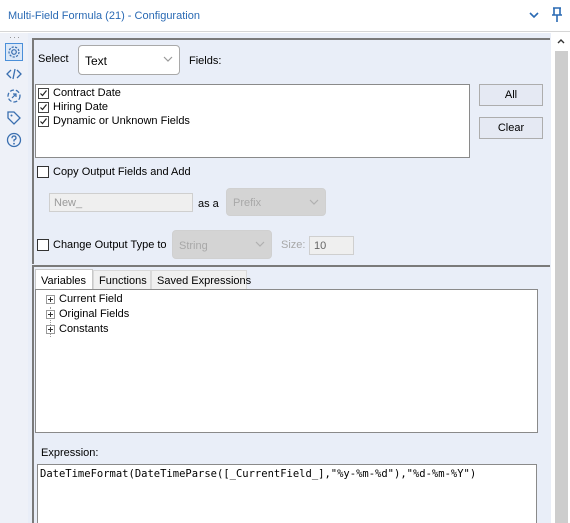  I want to click on tab-functions: Functions, so click(122, 280).